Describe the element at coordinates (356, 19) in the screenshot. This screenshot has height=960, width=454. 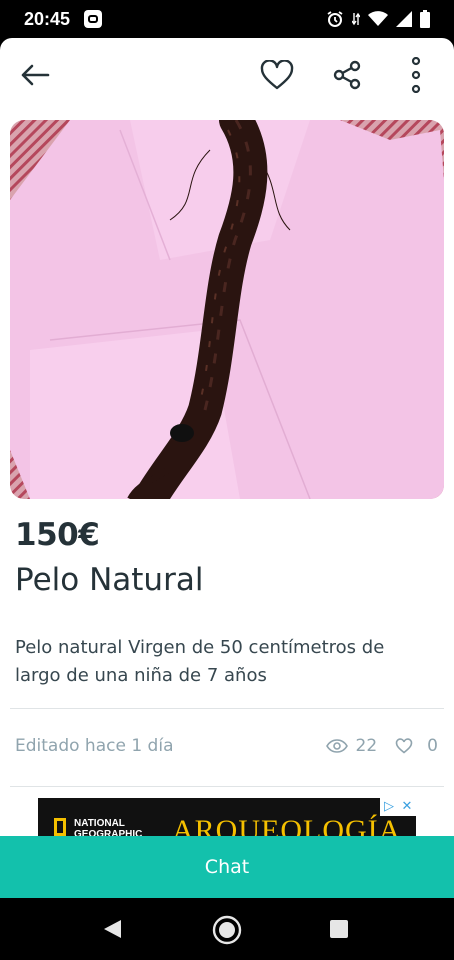
I see `data-transfer-icon` at that location.